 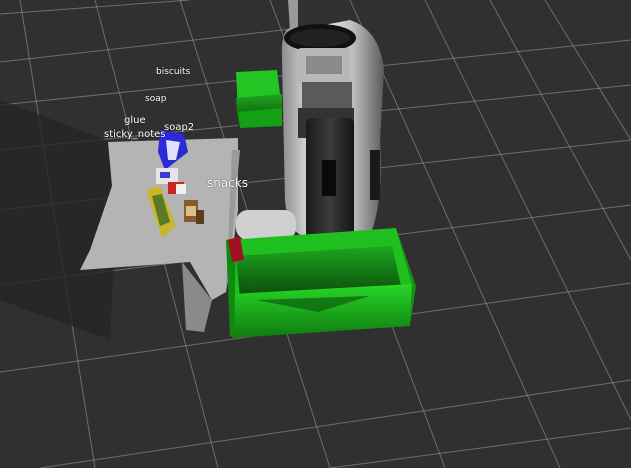 What do you see at coordinates (179, 127) in the screenshot?
I see `object-label-soap2: soap2` at bounding box center [179, 127].